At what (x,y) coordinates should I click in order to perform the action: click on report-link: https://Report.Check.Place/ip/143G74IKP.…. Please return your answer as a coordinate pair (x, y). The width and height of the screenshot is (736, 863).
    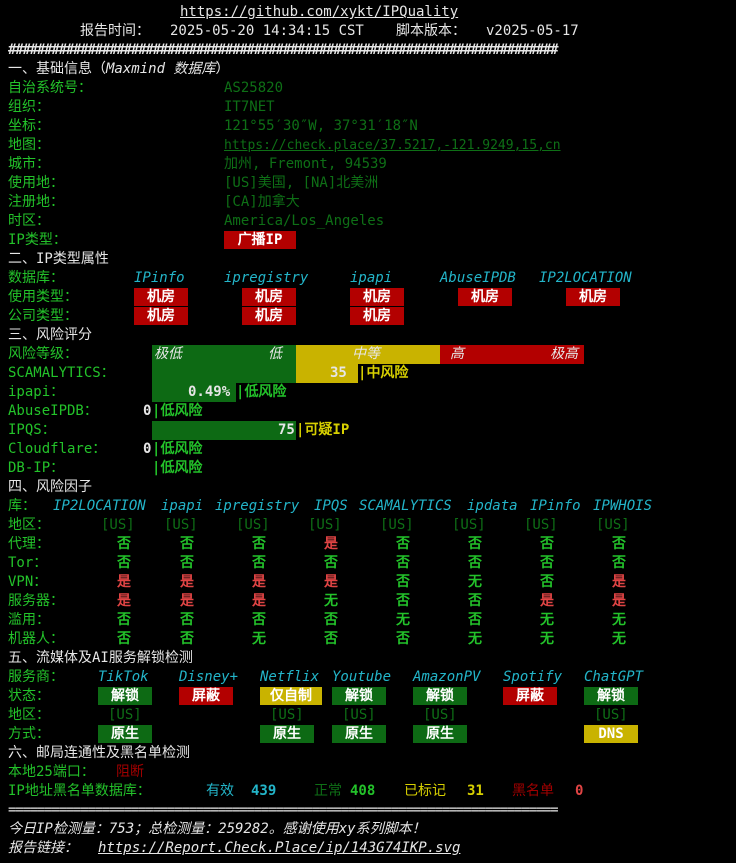
    Looking at the image, I should click on (279, 848).